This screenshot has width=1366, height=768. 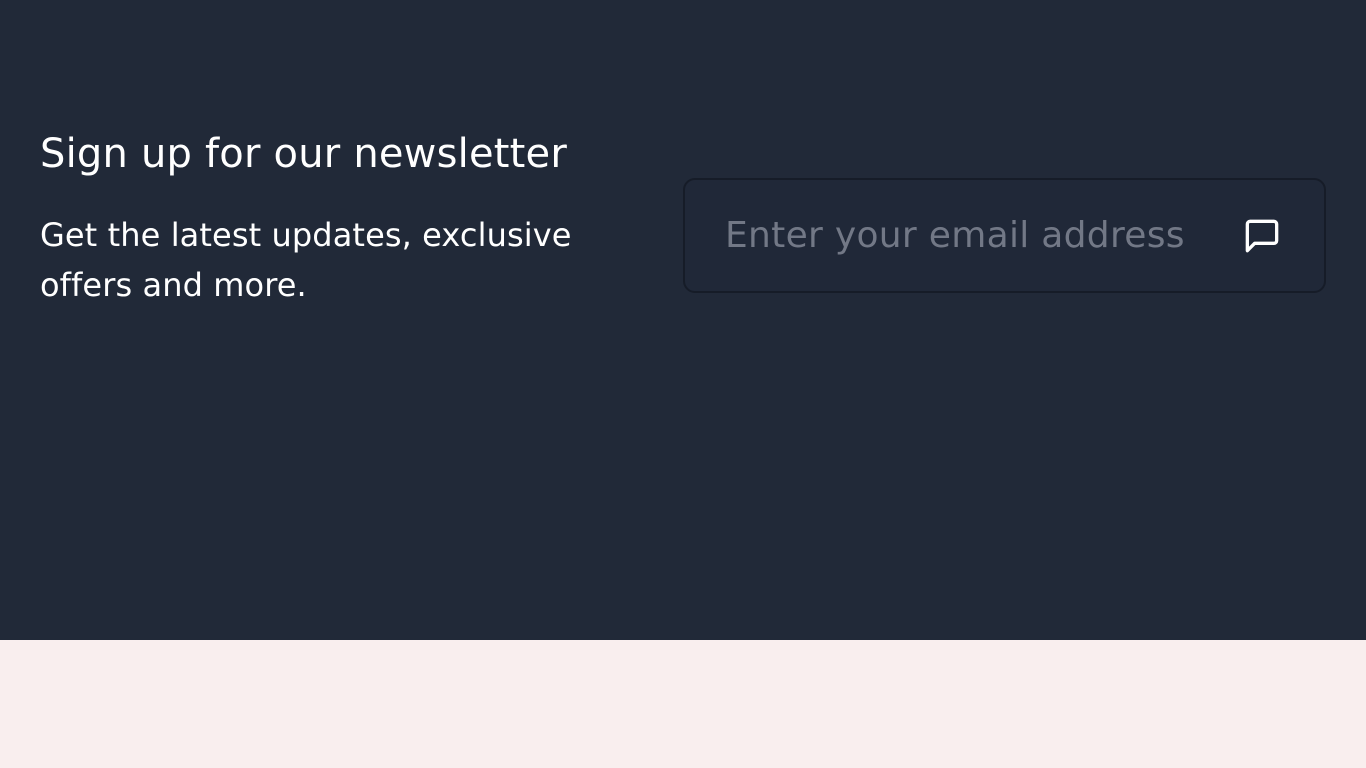 I want to click on message-square-icon, so click(x=1262, y=236).